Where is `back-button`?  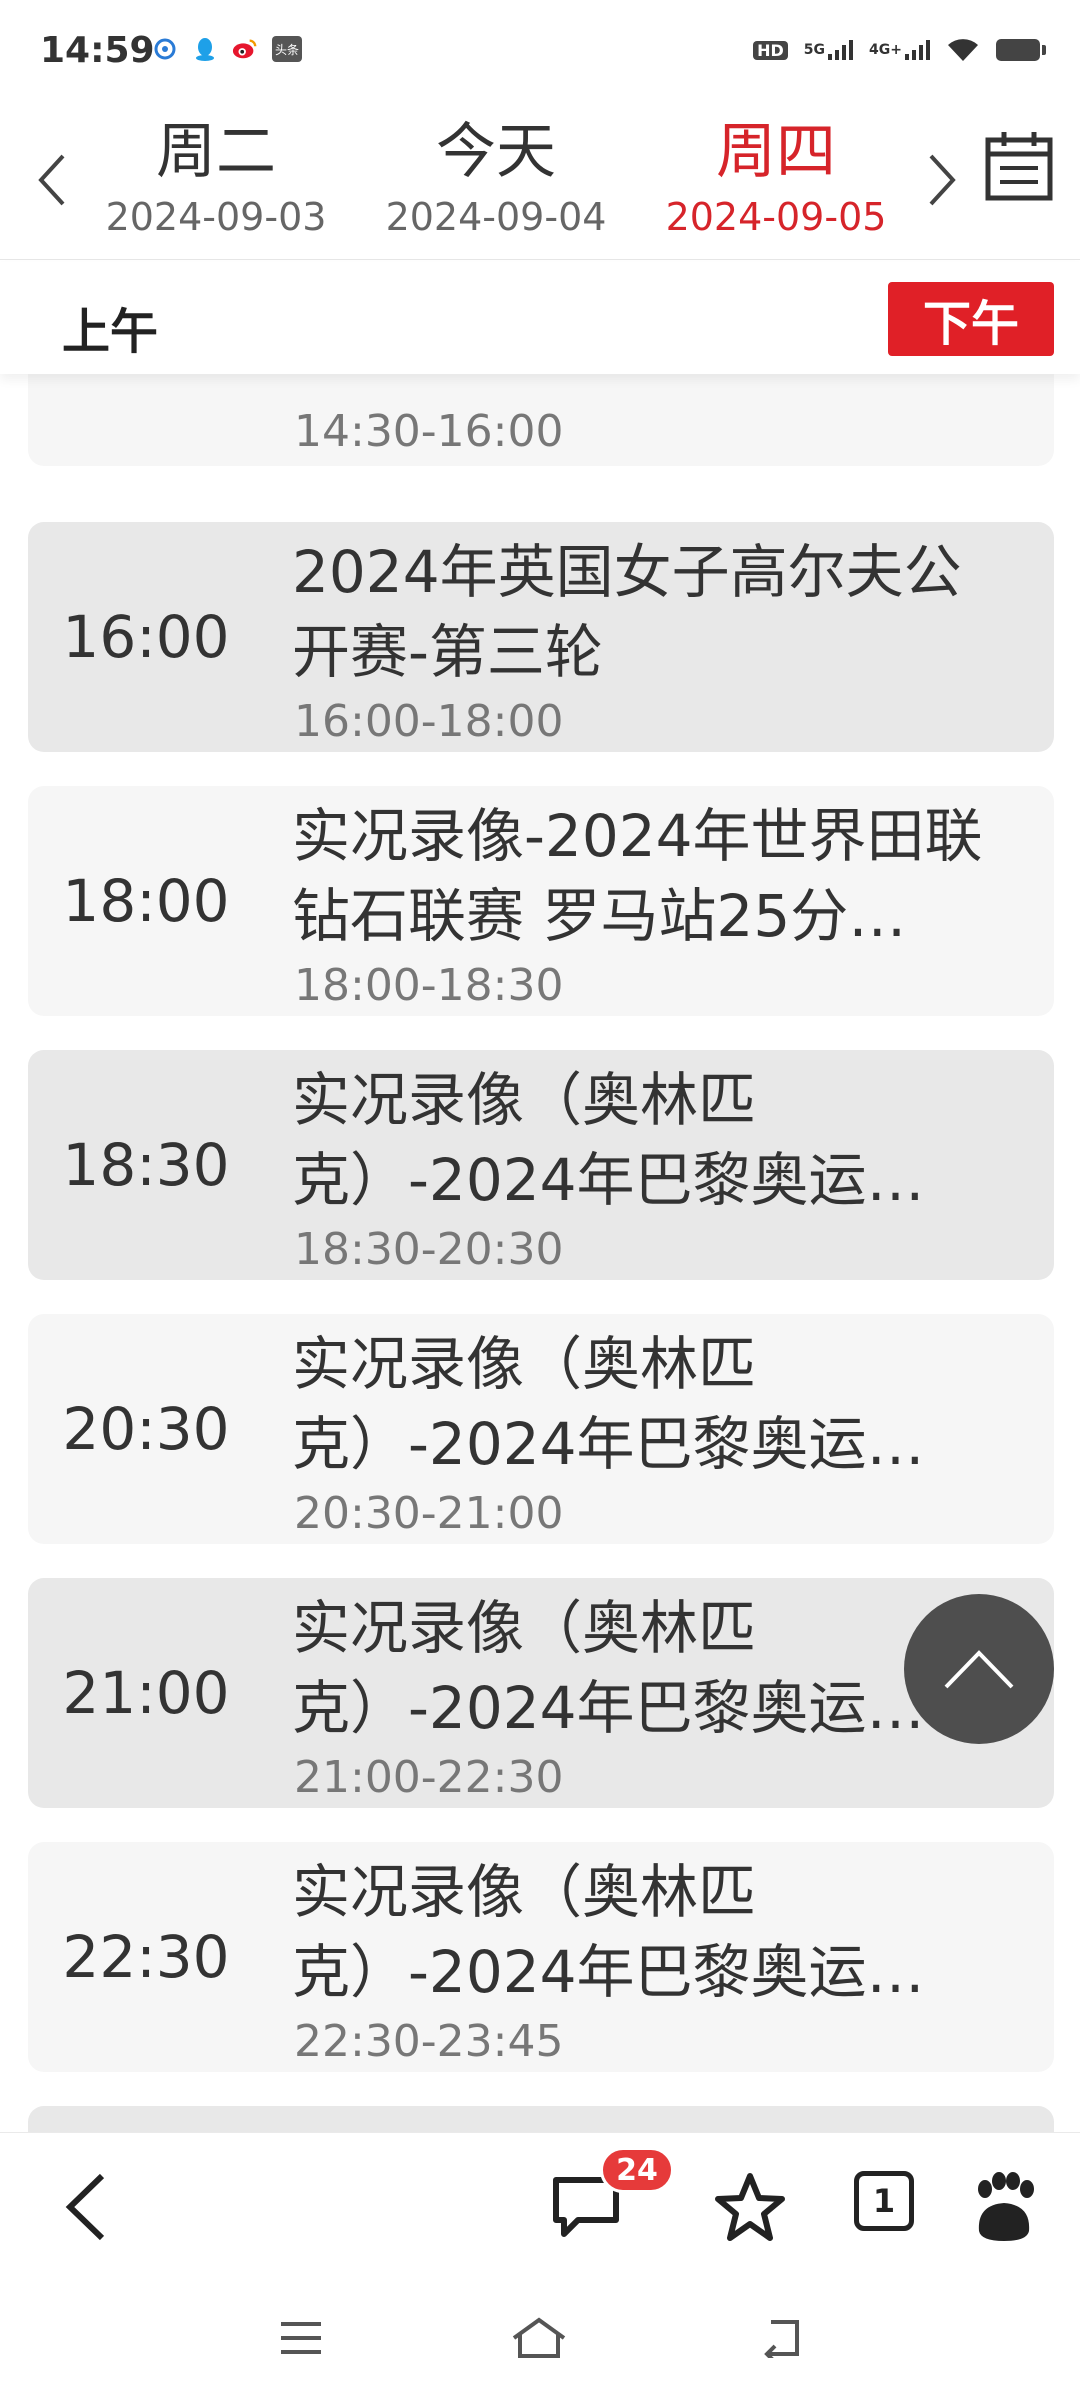
back-button is located at coordinates (86, 2207).